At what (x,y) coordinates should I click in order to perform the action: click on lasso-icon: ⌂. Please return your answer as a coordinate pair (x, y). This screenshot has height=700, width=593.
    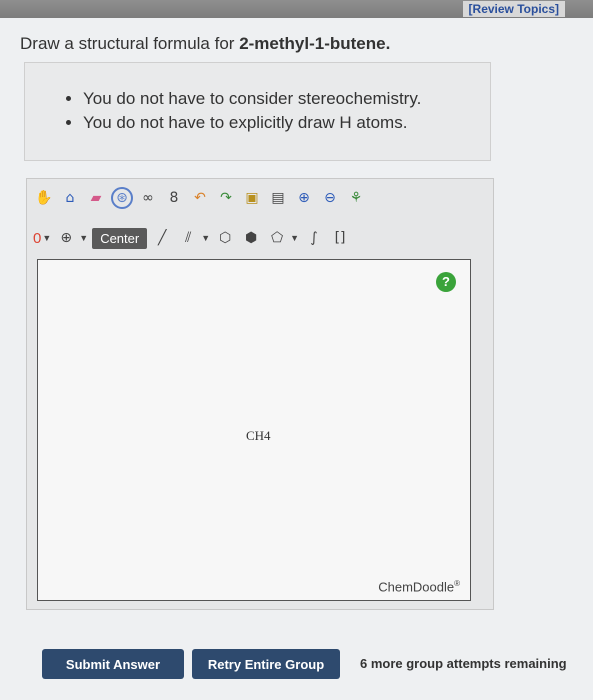
    Looking at the image, I should click on (70, 198).